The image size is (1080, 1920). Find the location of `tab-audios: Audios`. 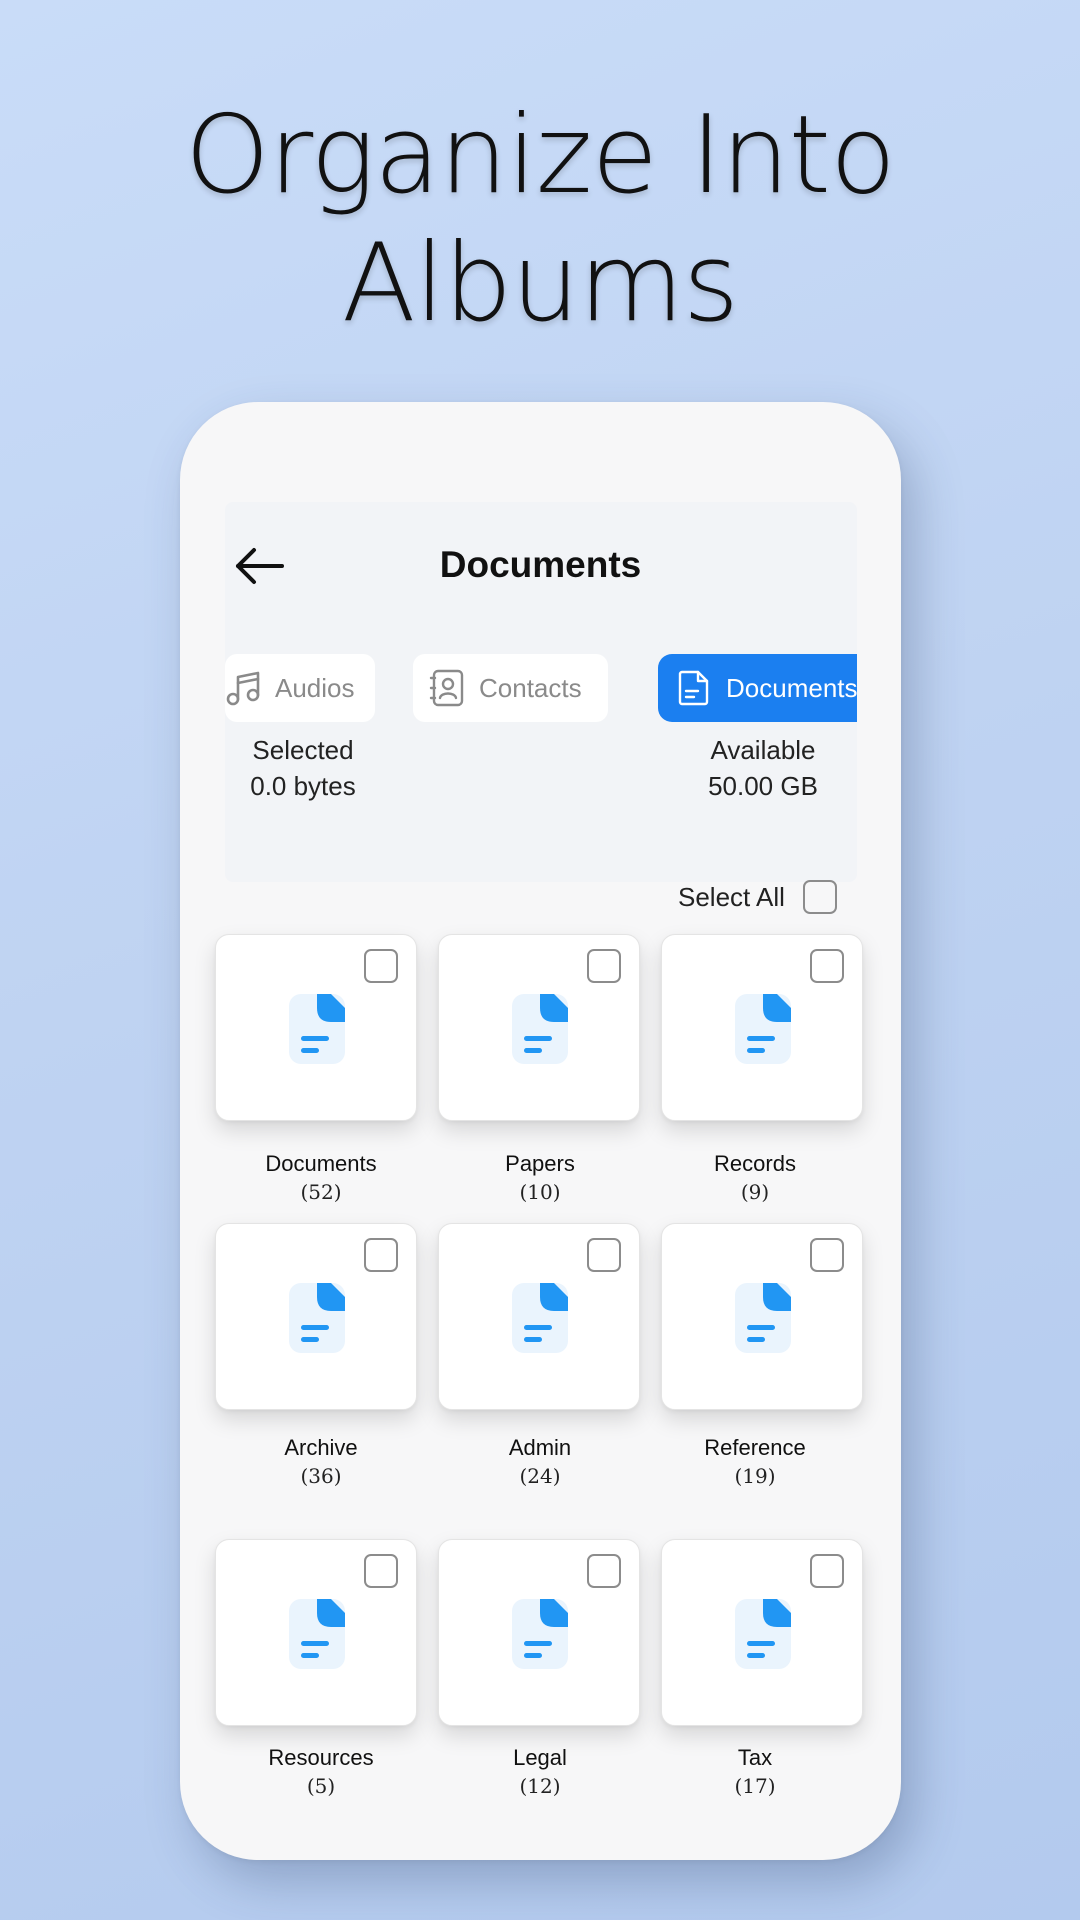

tab-audios: Audios is located at coordinates (300, 688).